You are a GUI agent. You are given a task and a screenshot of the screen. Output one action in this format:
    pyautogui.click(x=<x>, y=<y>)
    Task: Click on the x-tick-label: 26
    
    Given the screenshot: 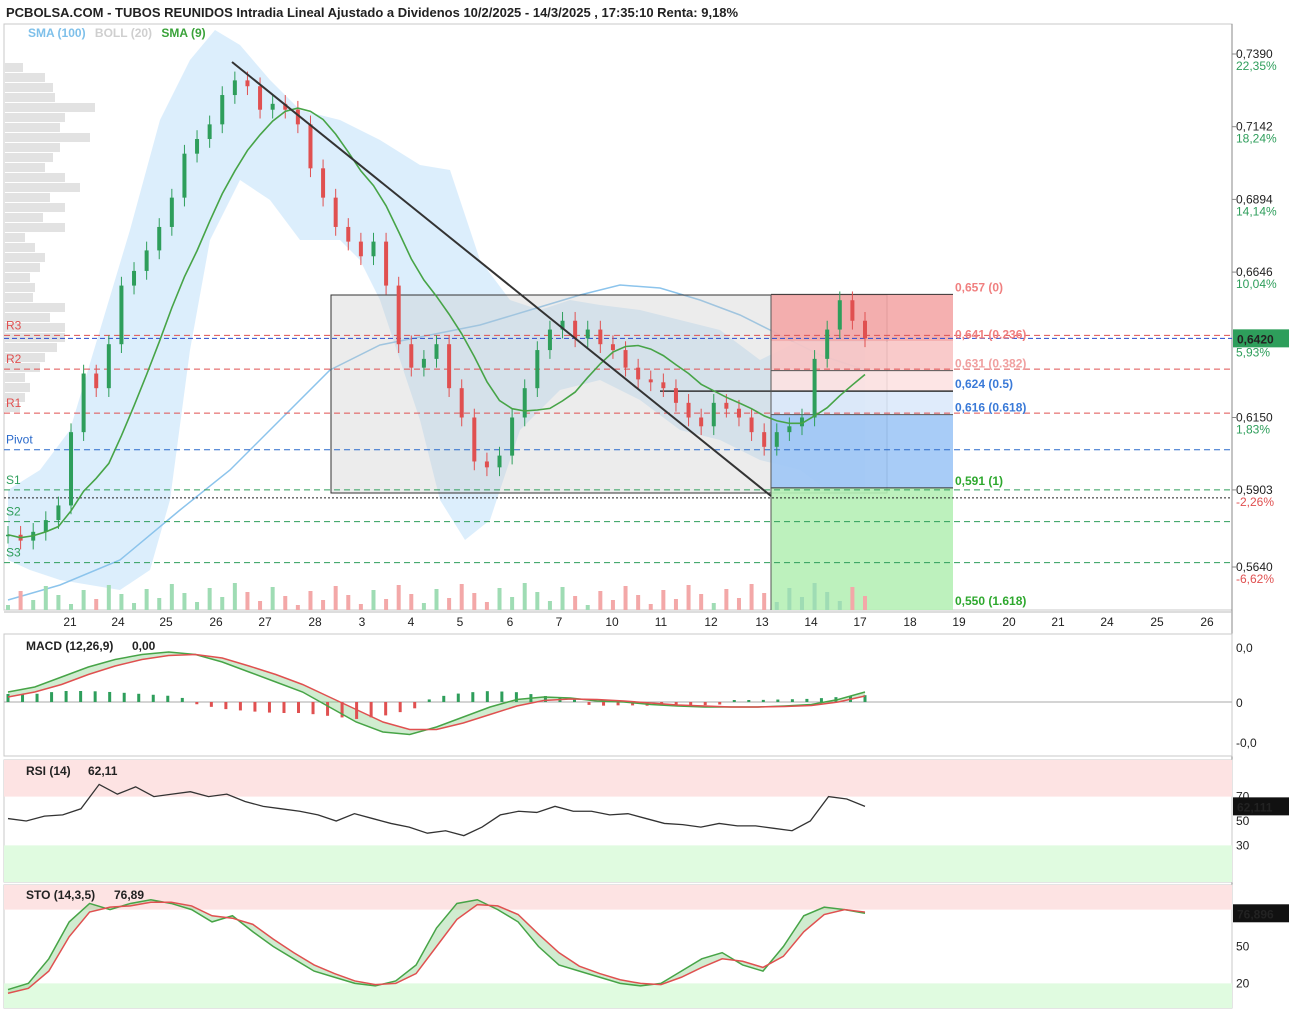 What is the action you would take?
    pyautogui.click(x=1207, y=622)
    